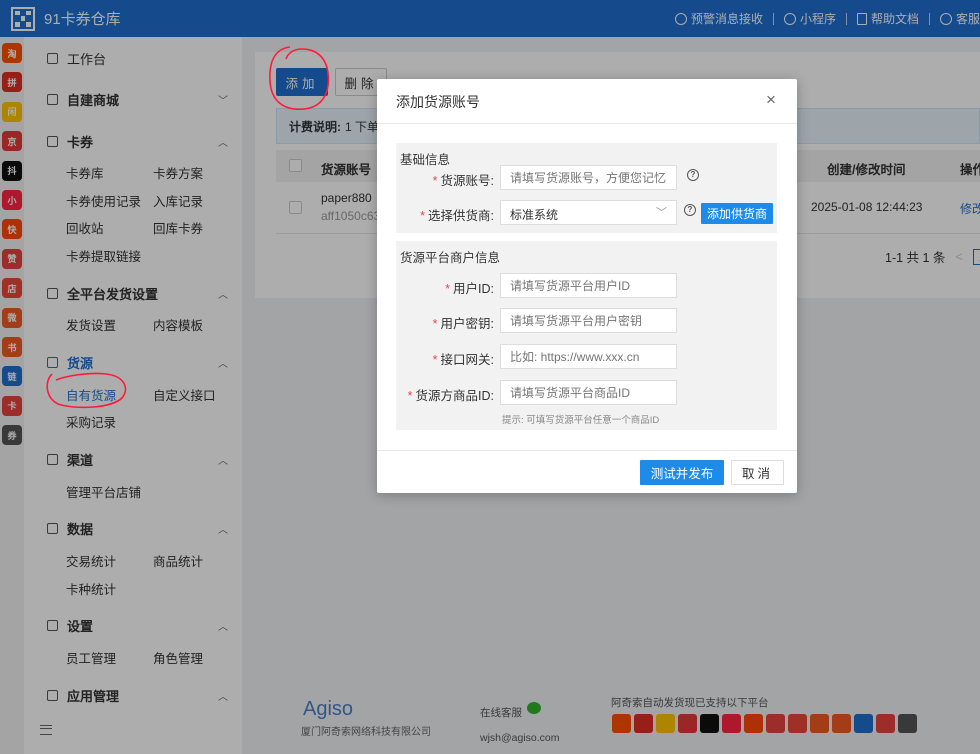 The height and width of the screenshot is (754, 980). What do you see at coordinates (771, 99) in the screenshot?
I see `close-icon: ×` at bounding box center [771, 99].